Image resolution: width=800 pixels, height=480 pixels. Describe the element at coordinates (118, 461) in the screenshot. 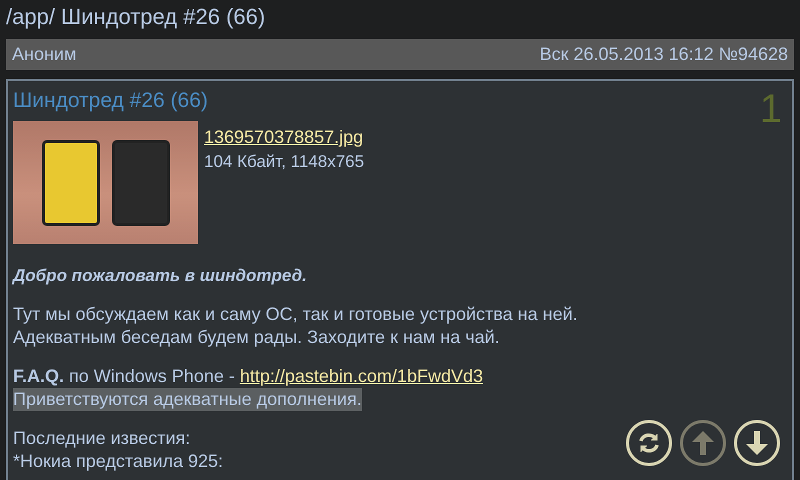

I see `post-text: *Нокиа представила 925:` at that location.